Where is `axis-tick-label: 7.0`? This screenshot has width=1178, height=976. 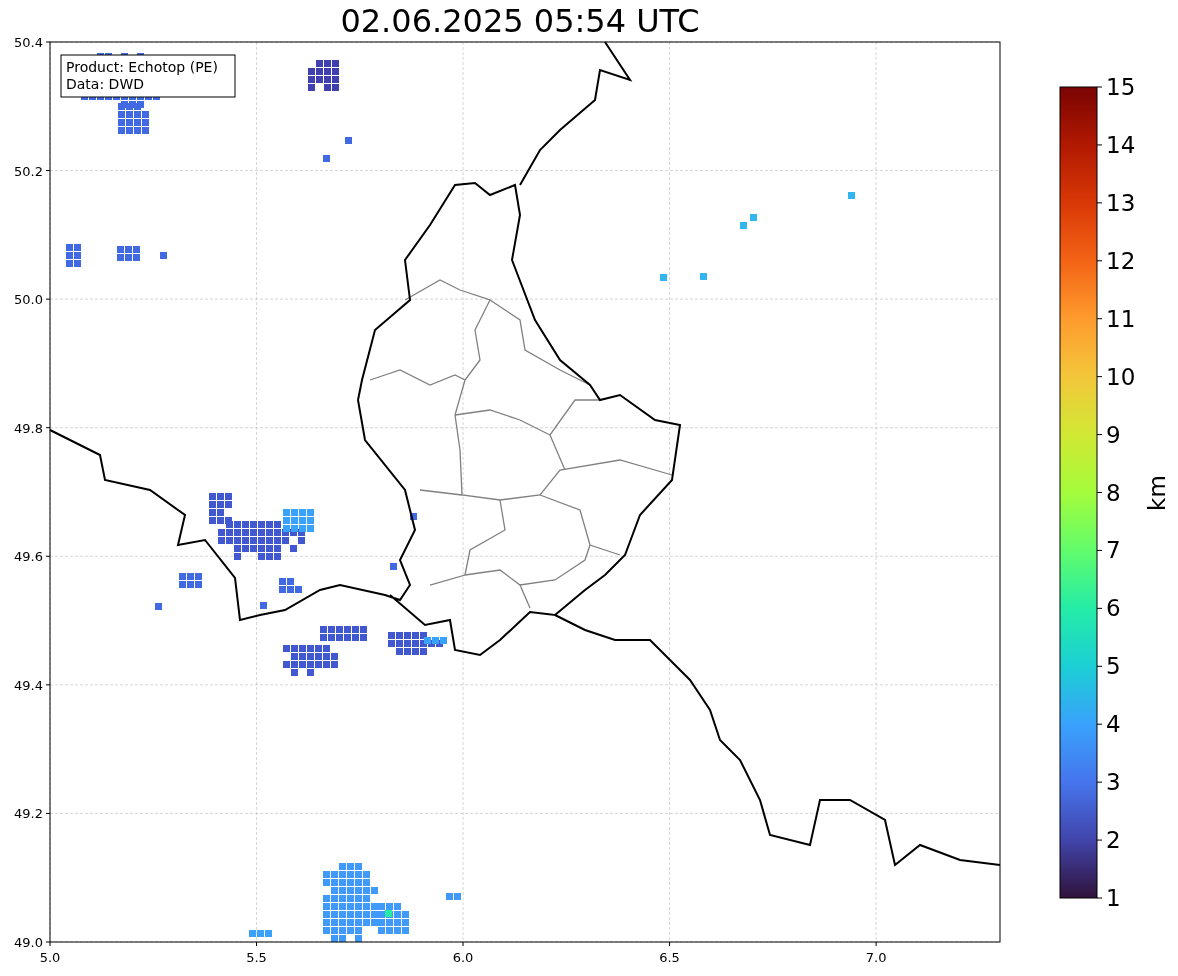
axis-tick-label: 7.0 is located at coordinates (876, 957).